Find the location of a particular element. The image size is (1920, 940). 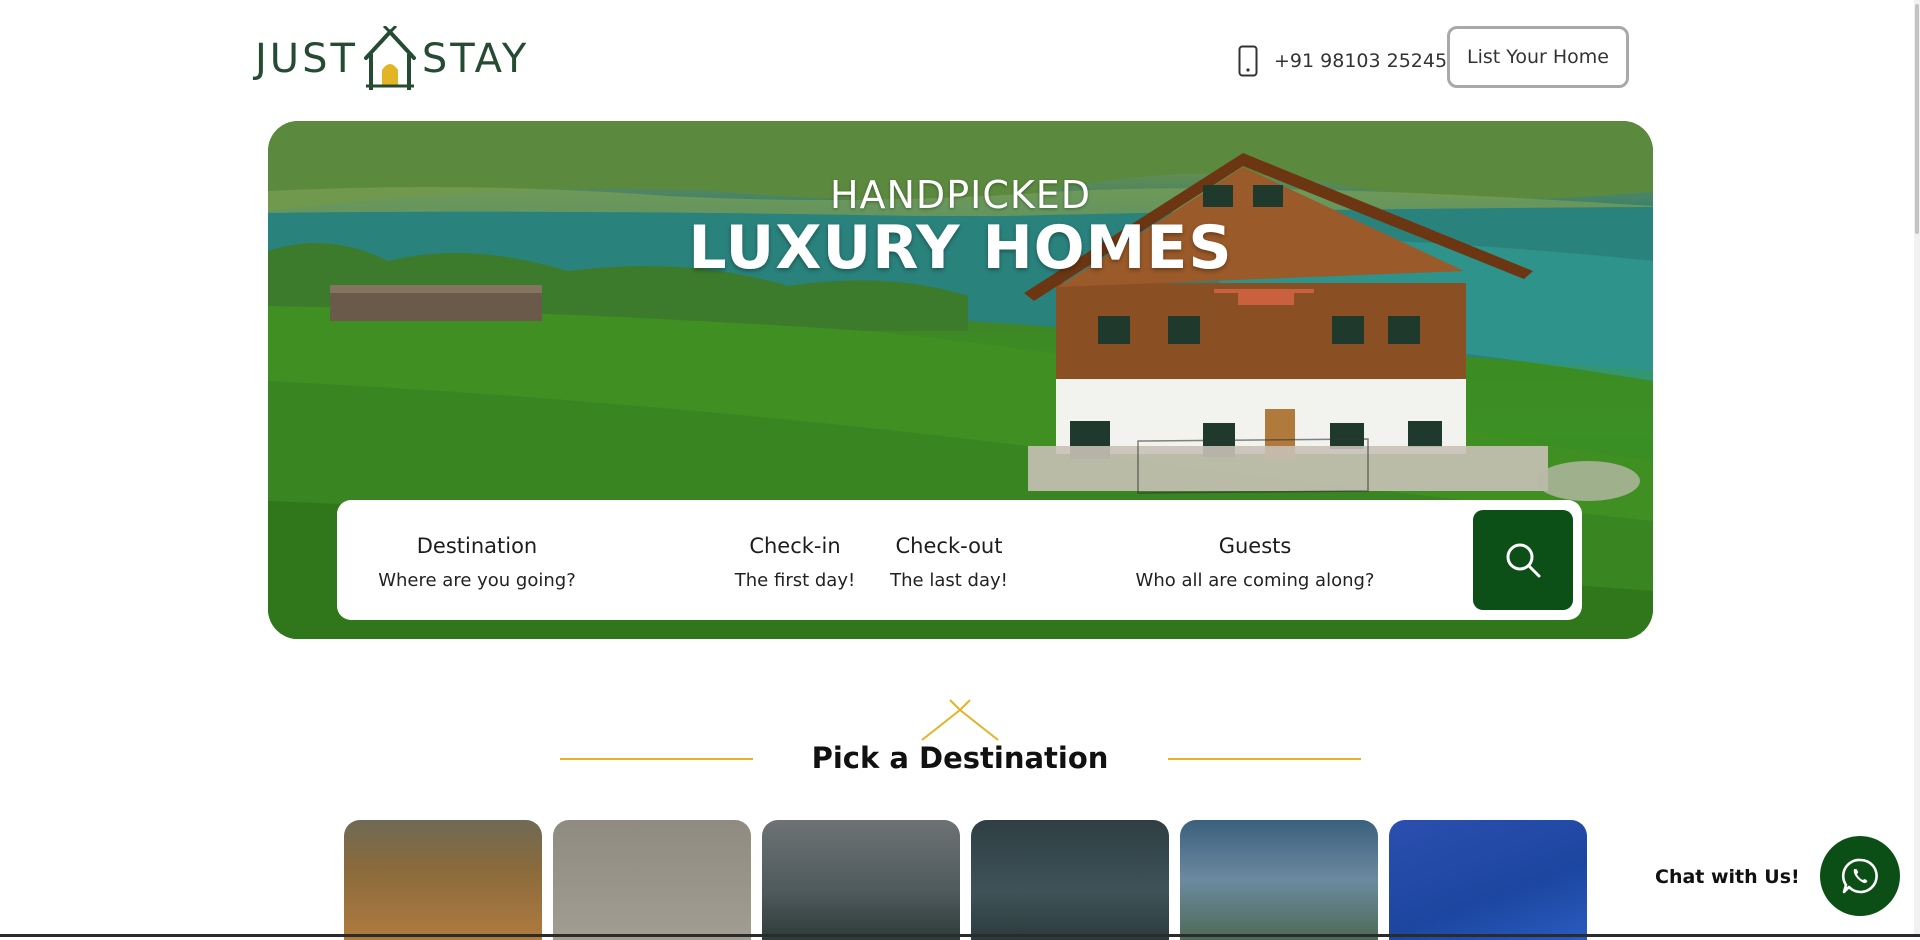

search-button is located at coordinates (1523, 560).